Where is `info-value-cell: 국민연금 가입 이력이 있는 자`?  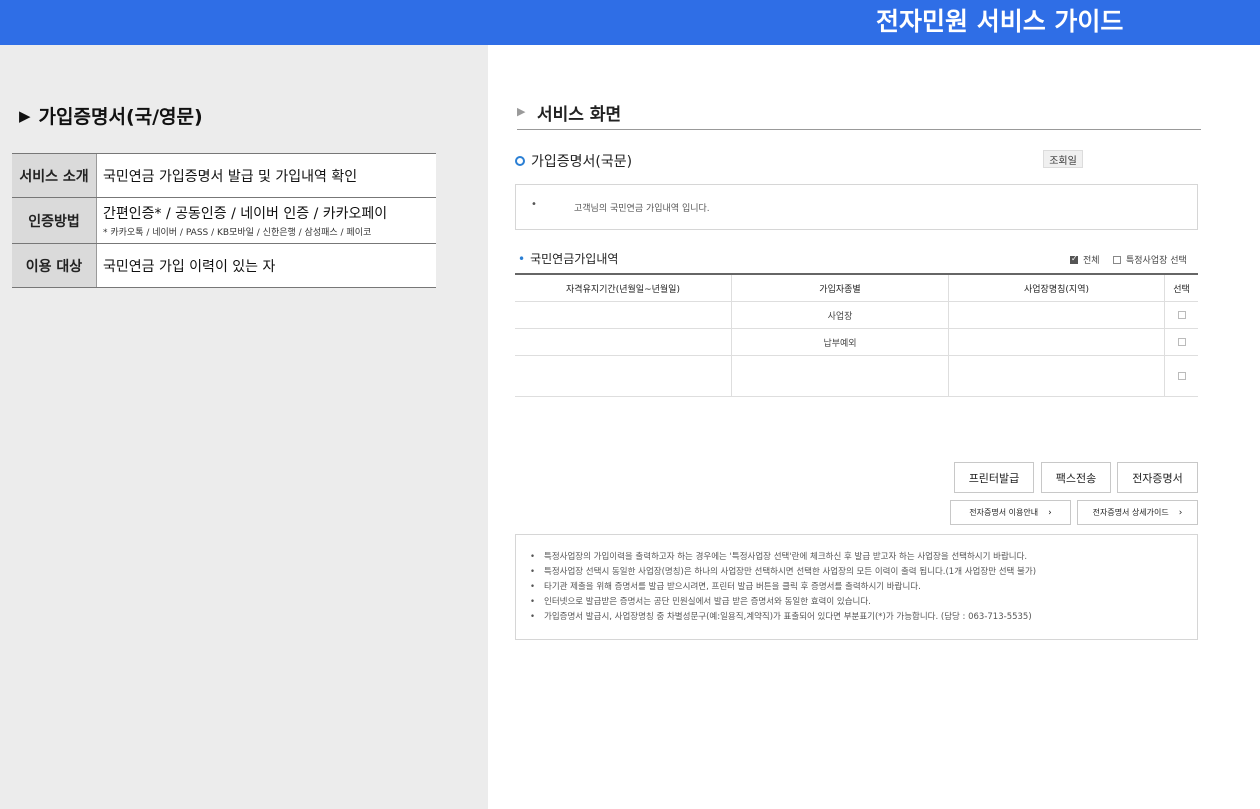
info-value-cell: 국민연금 가입 이력이 있는 자 is located at coordinates (266, 265).